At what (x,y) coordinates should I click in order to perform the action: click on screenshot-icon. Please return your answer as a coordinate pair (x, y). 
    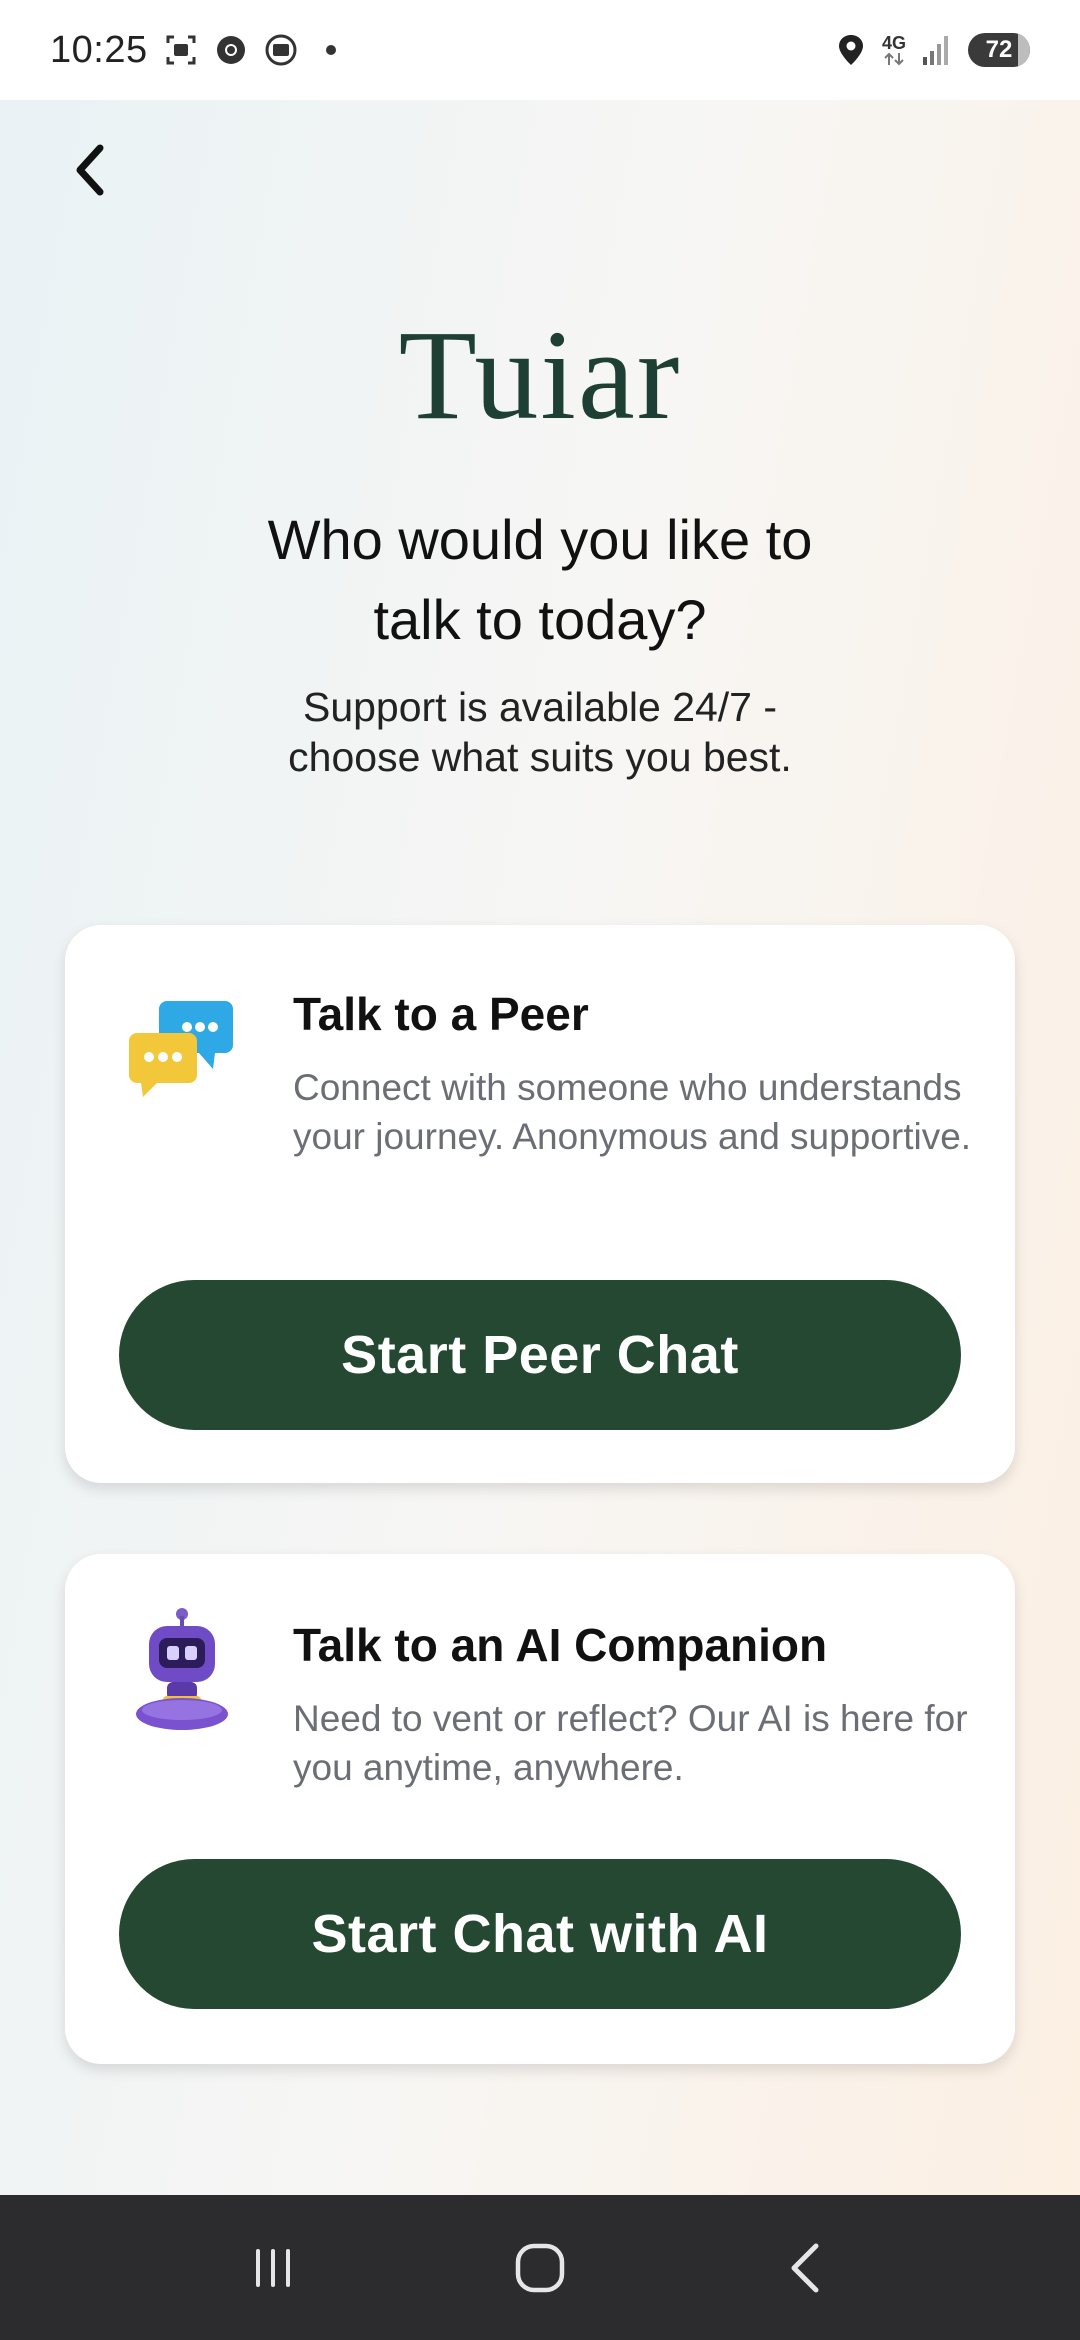
    Looking at the image, I should click on (181, 50).